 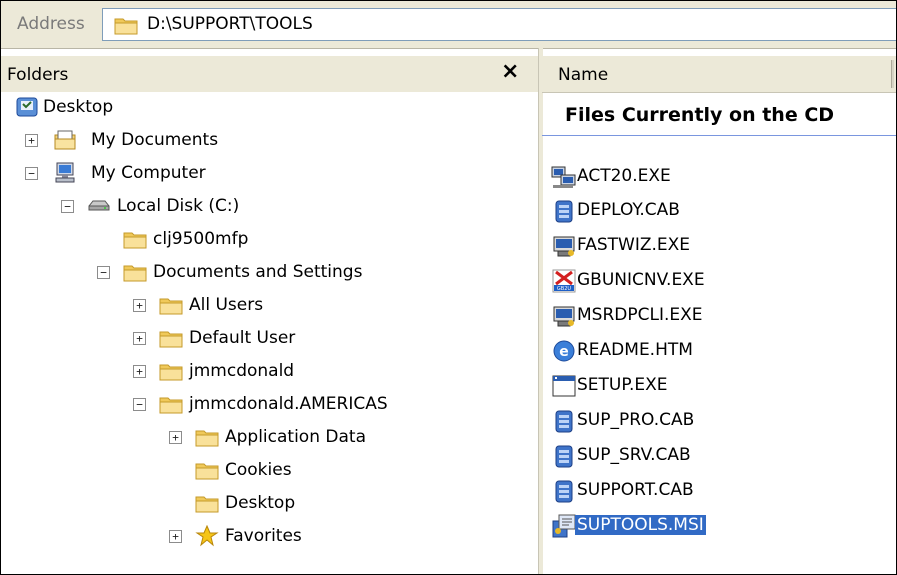 I want to click on my-computer-icon, so click(x=65, y=172).